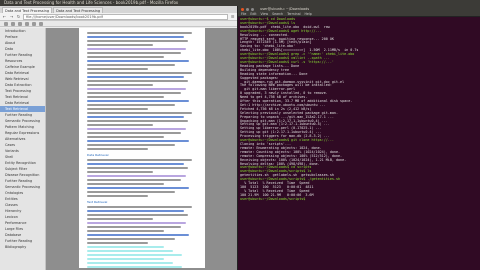  What do you see at coordinates (98, 155) in the screenshot?
I see `section-heading: Data Retrieval` at bounding box center [98, 155].